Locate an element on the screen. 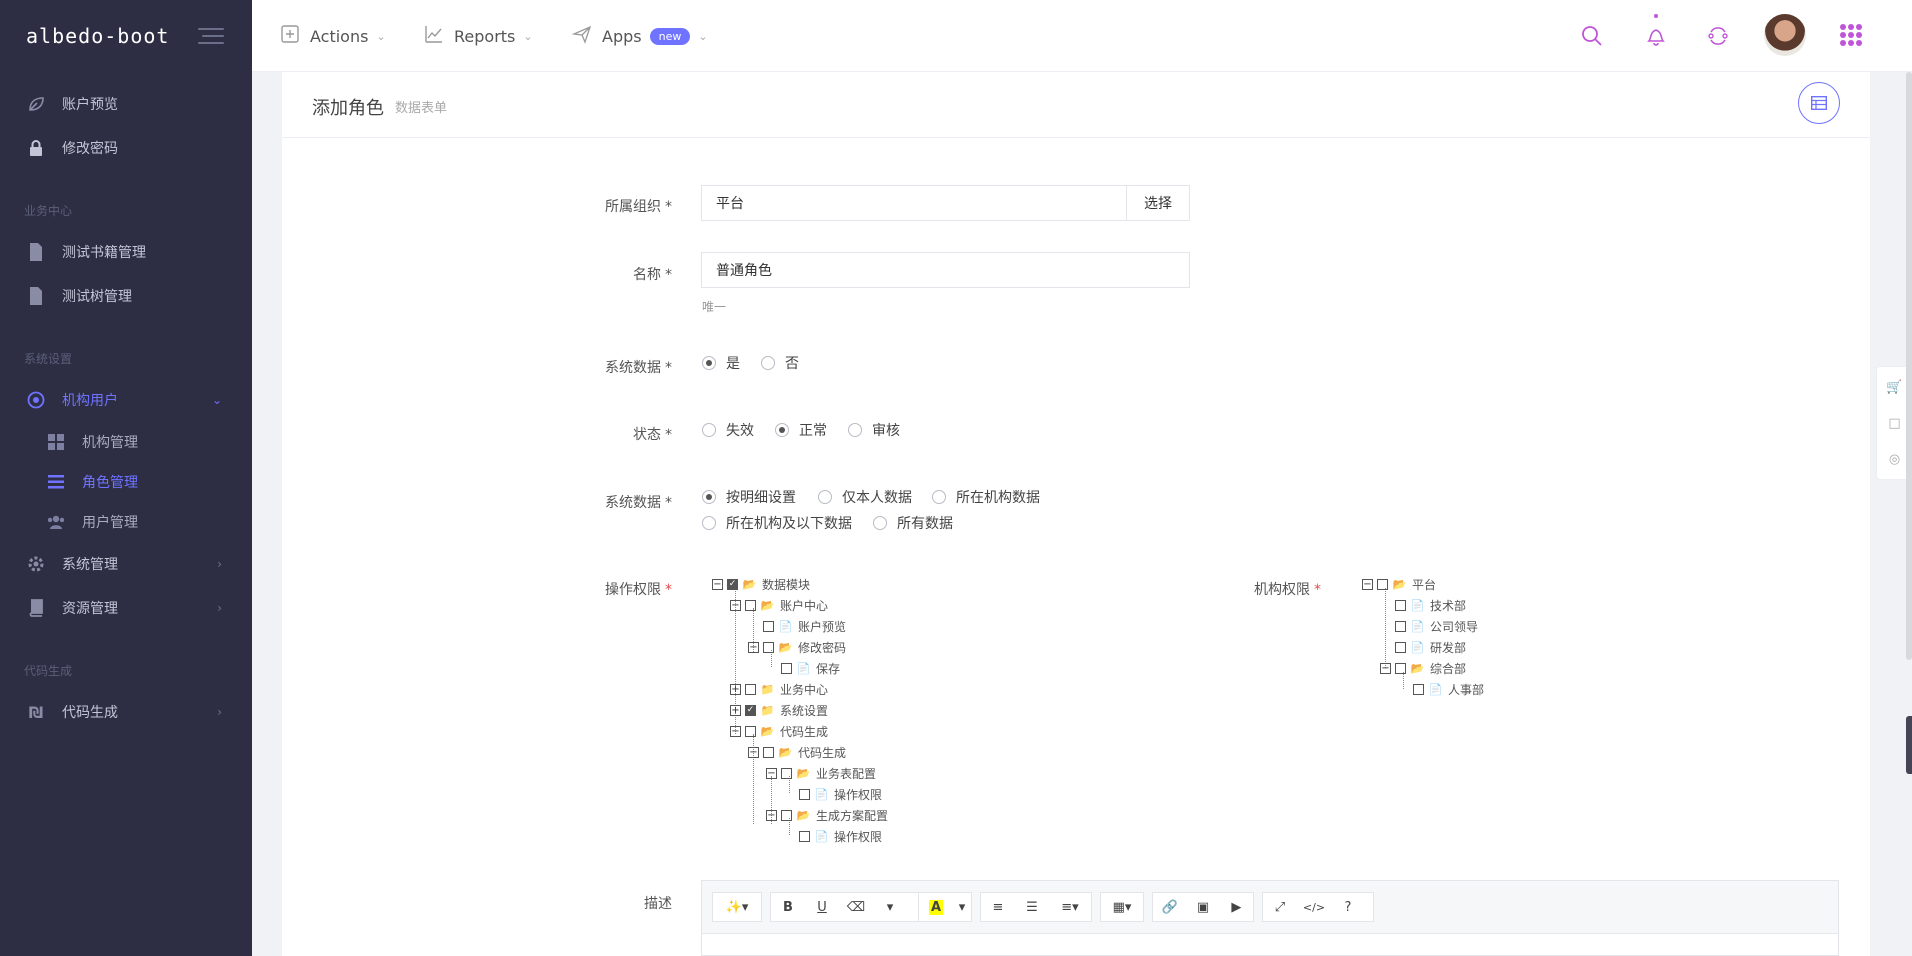  sidebar-item-books: 测试书籍管理 is located at coordinates (126, 252).